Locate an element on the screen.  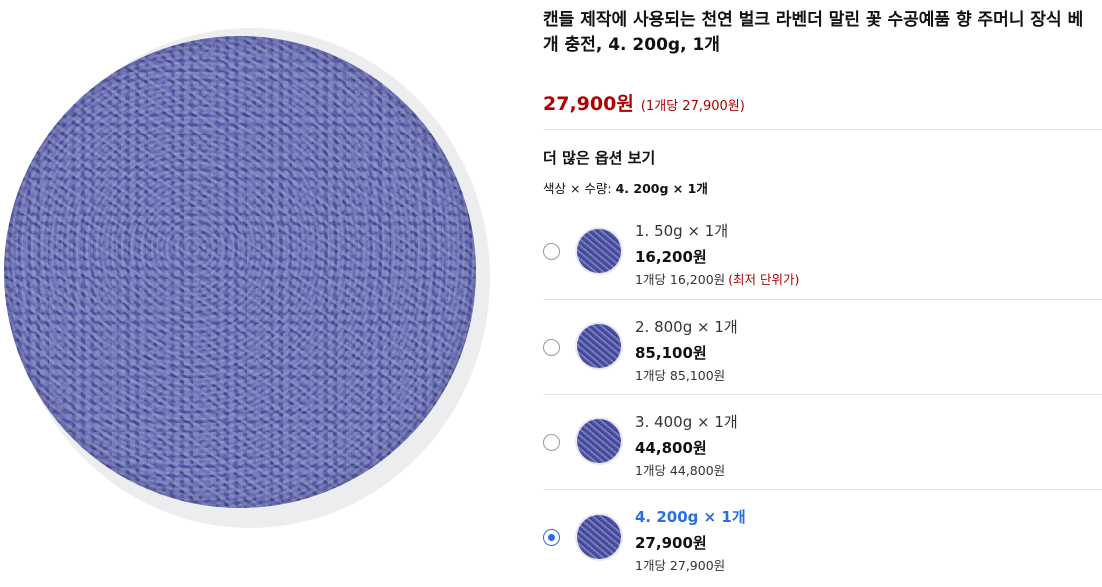
option-price: 85,100원 is located at coordinates (671, 353).